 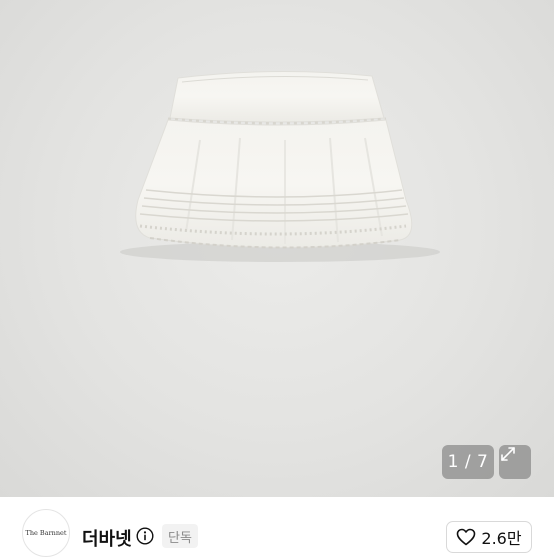 What do you see at coordinates (277, 527) in the screenshot?
I see `seller-bar: The Barnnet 더바넷 단독 2.6만` at bounding box center [277, 527].